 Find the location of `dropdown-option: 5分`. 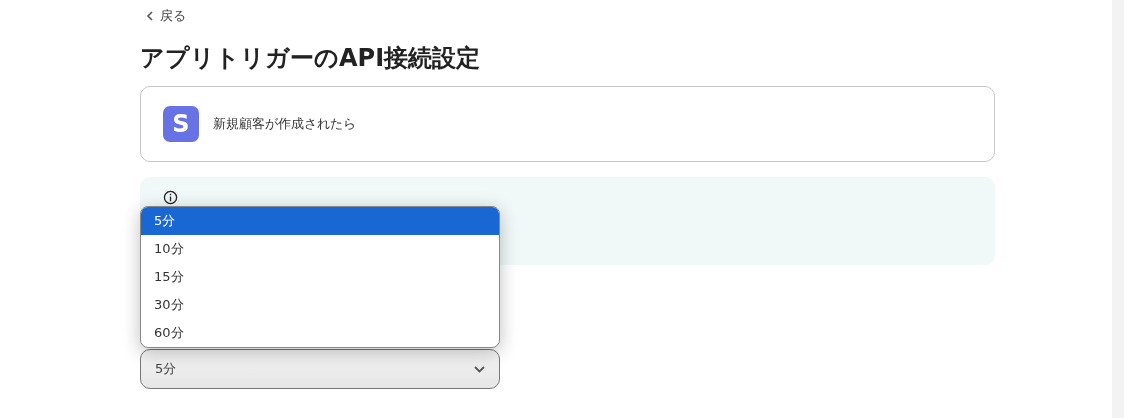

dropdown-option: 5分 is located at coordinates (320, 221).